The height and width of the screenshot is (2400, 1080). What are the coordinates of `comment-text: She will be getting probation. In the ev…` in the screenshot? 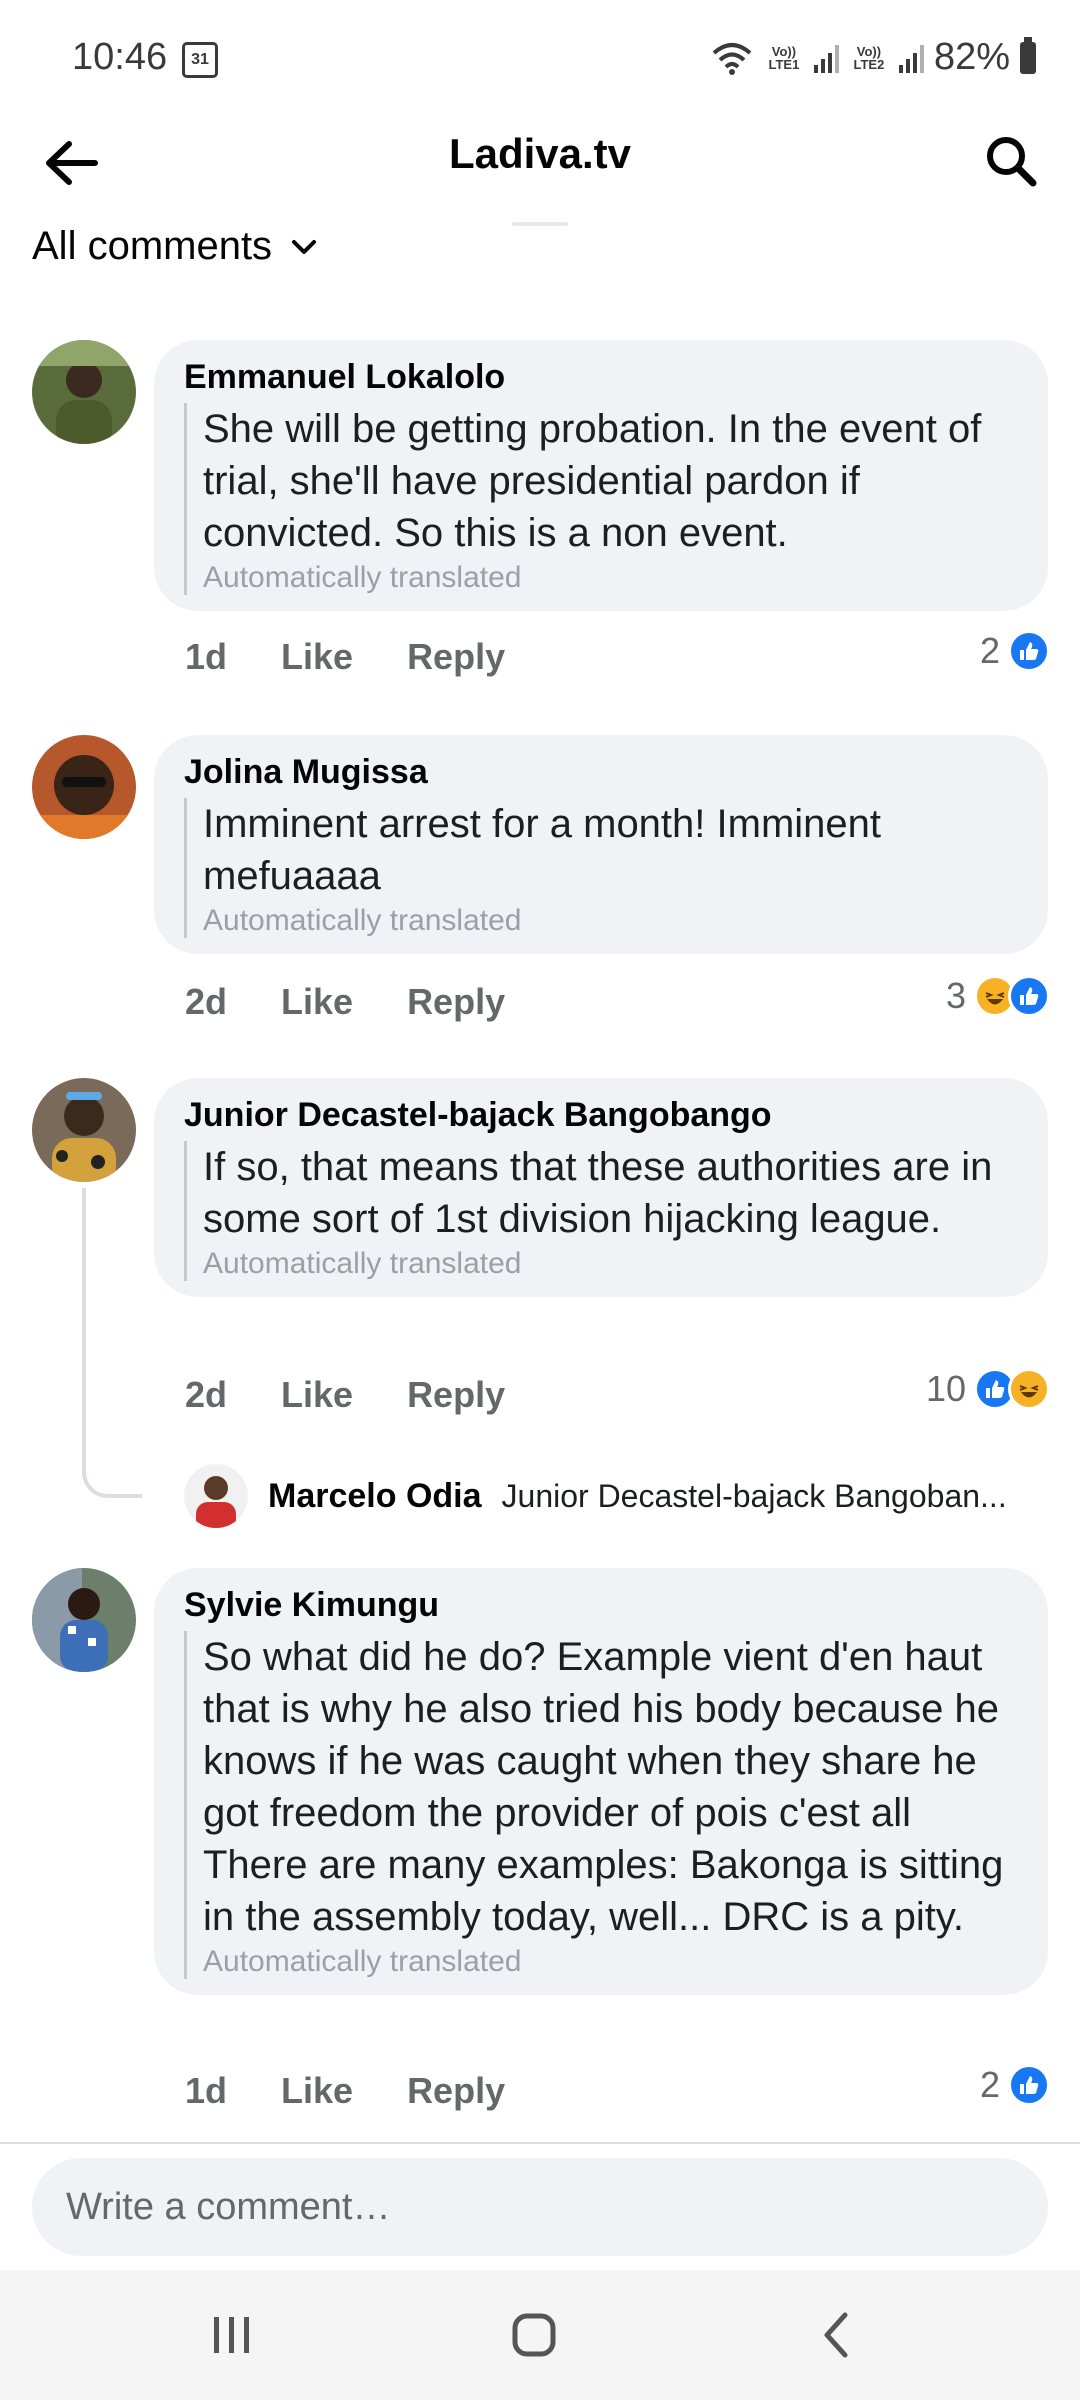 It's located at (592, 481).